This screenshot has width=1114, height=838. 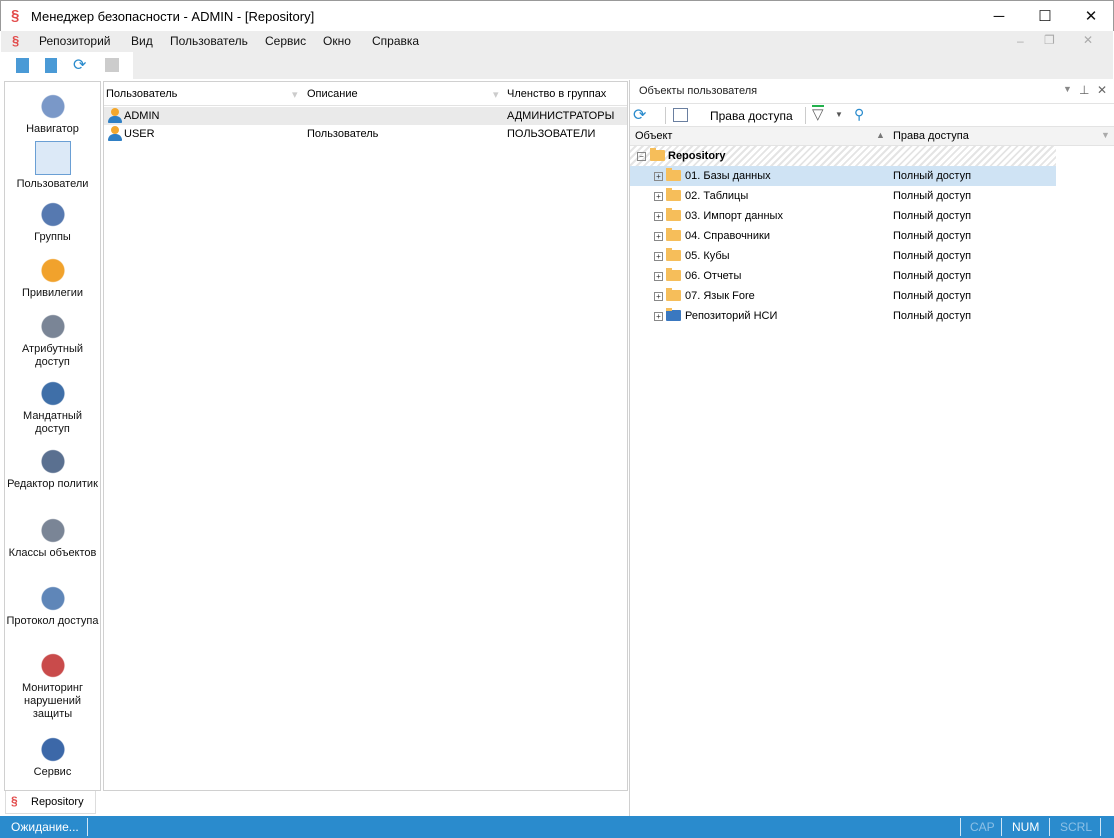 What do you see at coordinates (209, 41) in the screenshot?
I see `menu-user: Пользователь` at bounding box center [209, 41].